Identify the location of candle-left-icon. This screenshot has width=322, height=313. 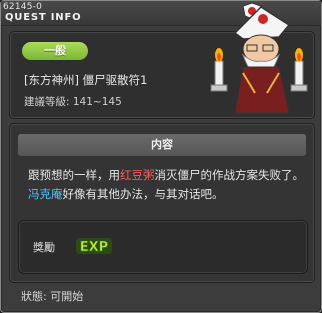
(219, 70).